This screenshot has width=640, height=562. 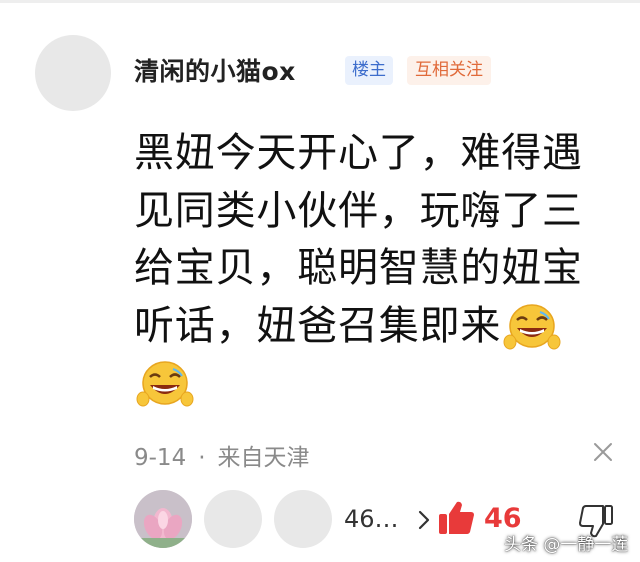 I want to click on user-avatar, so click(x=73, y=73).